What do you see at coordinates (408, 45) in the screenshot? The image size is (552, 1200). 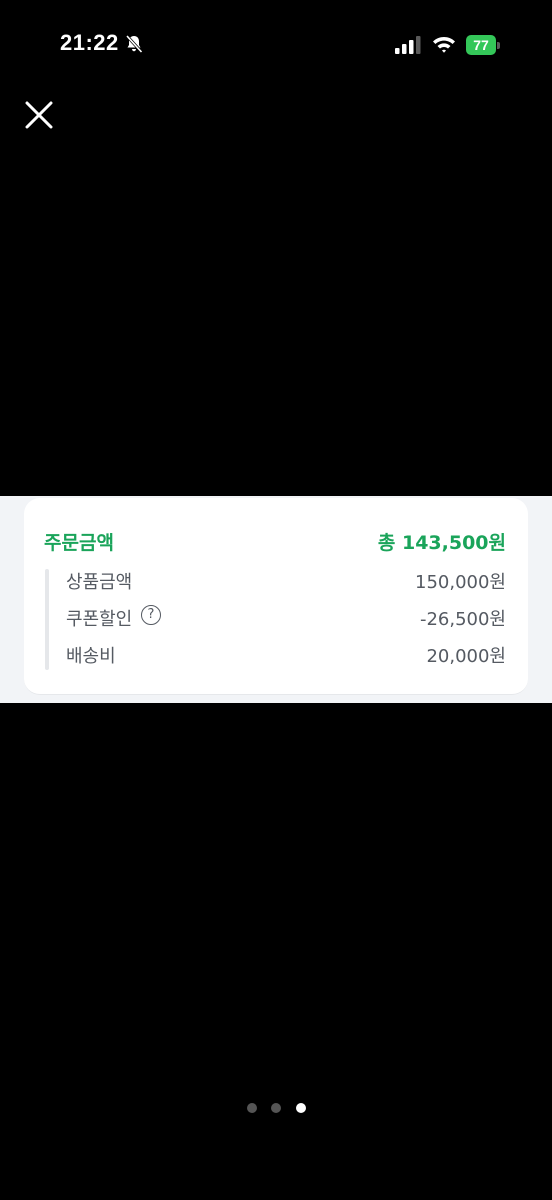 I see `cellular-signal-icon` at bounding box center [408, 45].